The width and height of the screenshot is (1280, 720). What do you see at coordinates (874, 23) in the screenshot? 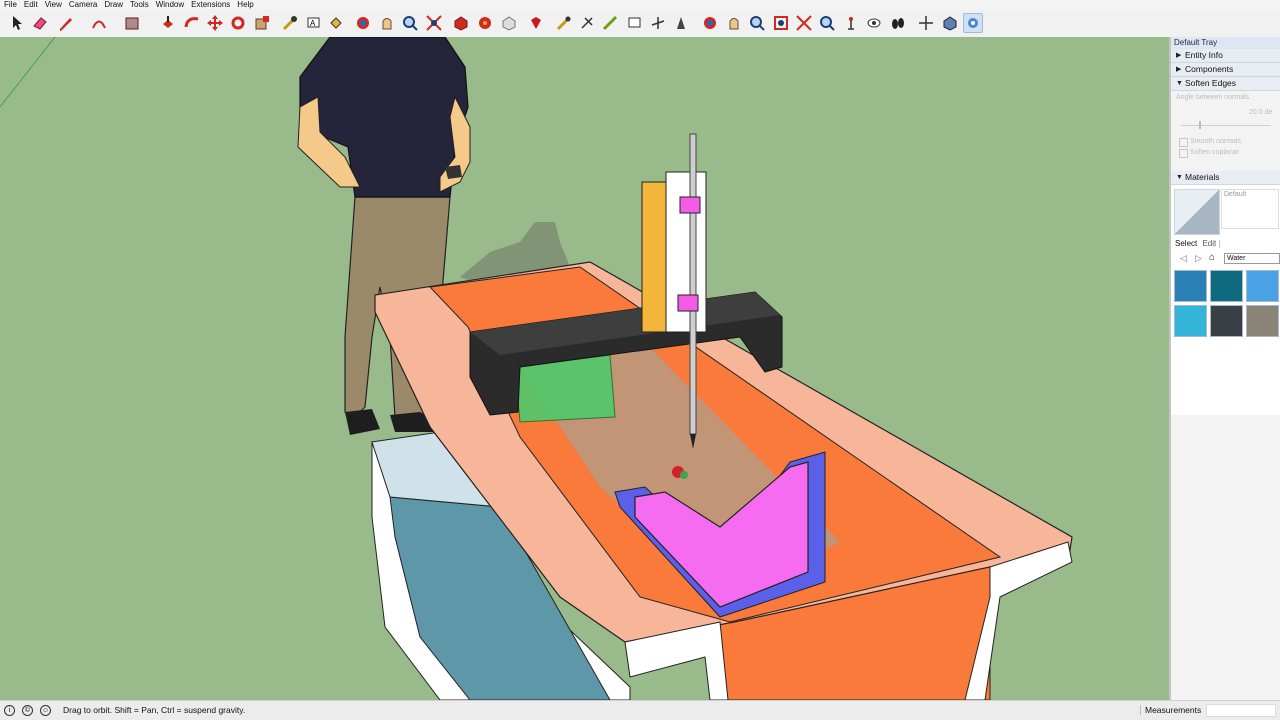
I see `shadows-button` at bounding box center [874, 23].